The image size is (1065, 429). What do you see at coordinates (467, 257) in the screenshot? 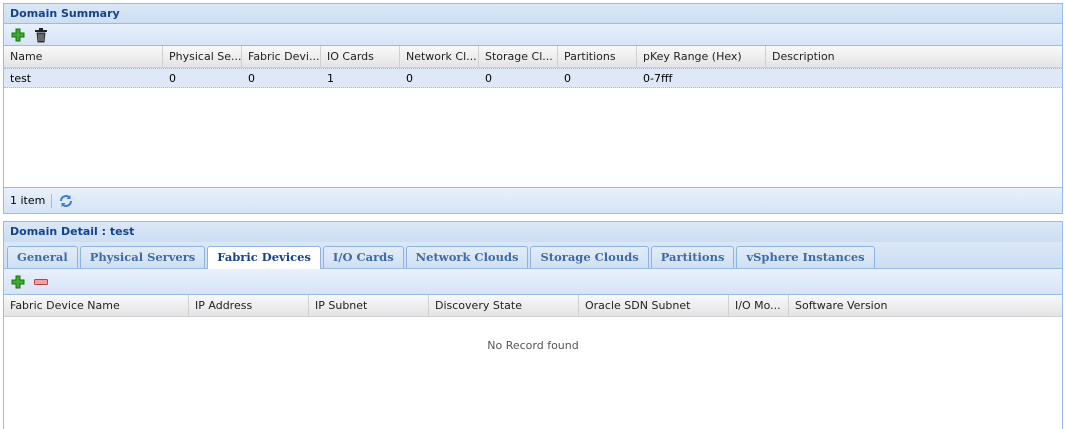
I see `tab-network-clouds: Network Clouds` at bounding box center [467, 257].